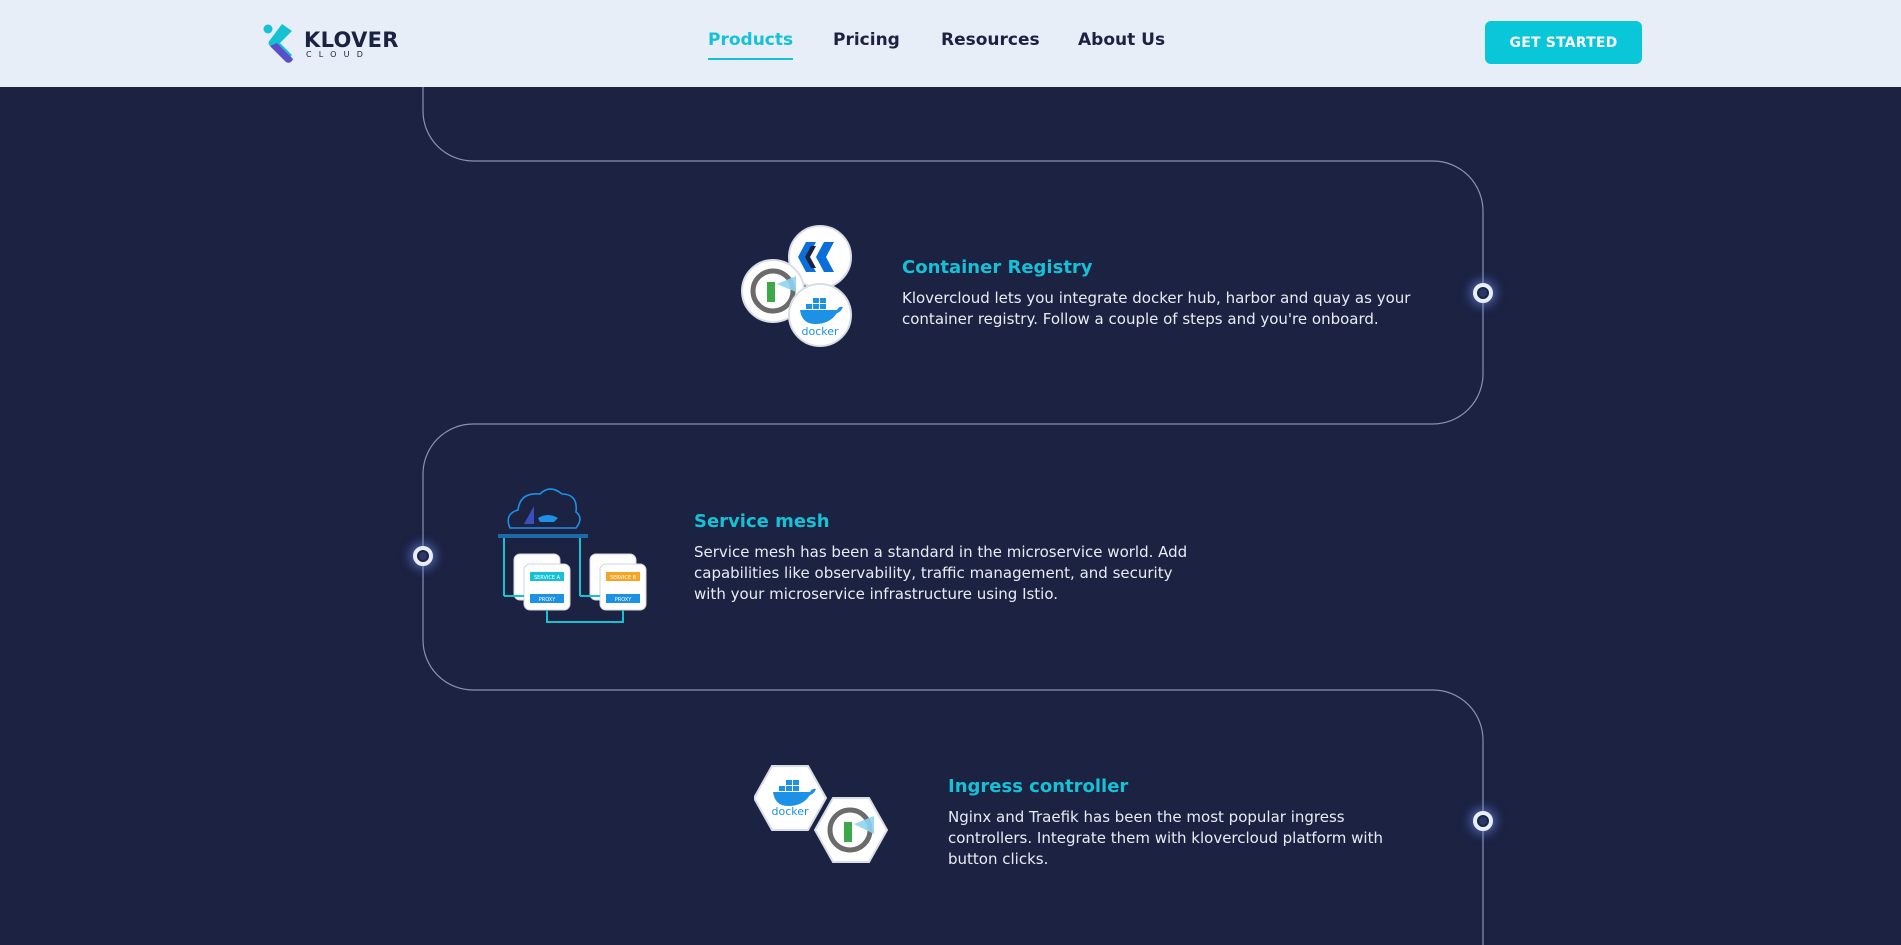 Image resolution: width=1901 pixels, height=945 pixels. Describe the element at coordinates (351, 40) in the screenshot. I see `logo-wordmark: KLOVER` at that location.